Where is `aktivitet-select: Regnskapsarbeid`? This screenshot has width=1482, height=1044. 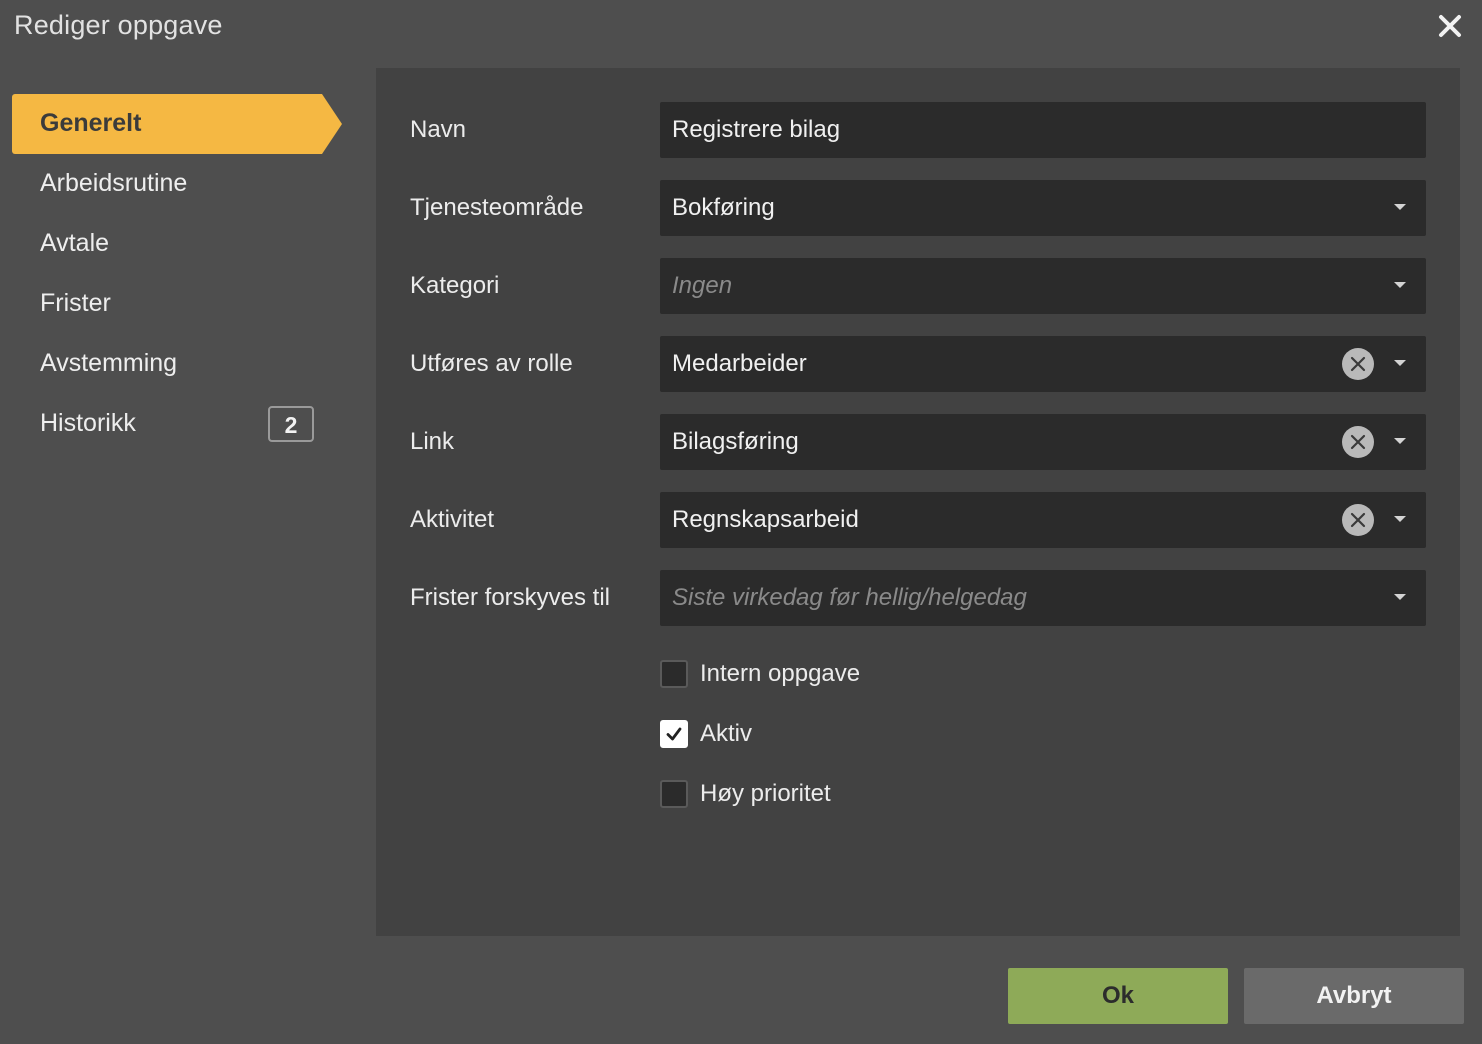
aktivitet-select: Regnskapsarbeid is located at coordinates (1043, 520).